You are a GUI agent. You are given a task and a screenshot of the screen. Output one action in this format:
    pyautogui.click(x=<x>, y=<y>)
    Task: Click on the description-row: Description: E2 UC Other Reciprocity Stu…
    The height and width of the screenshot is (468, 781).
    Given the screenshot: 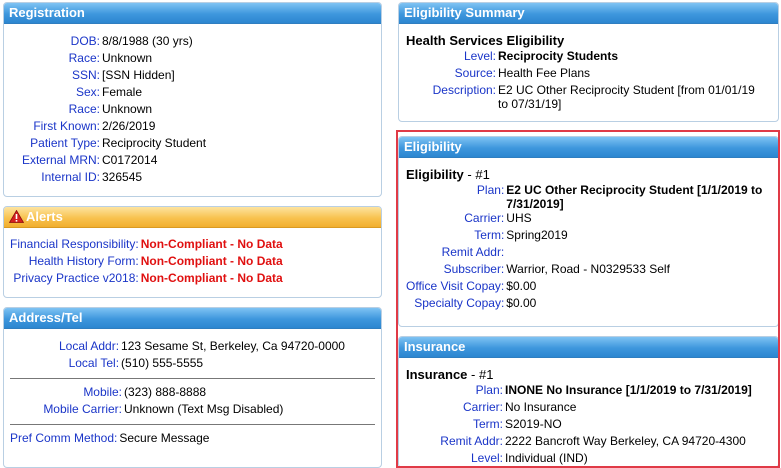 What is the action you would take?
    pyautogui.click(x=591, y=97)
    